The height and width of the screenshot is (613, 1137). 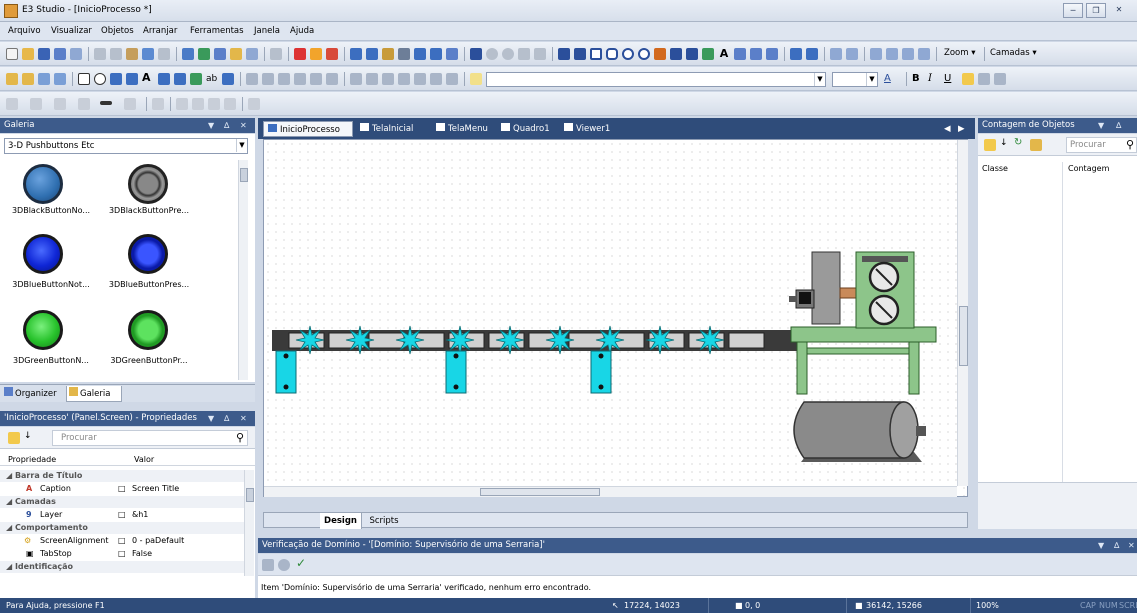 What do you see at coordinates (123, 528) in the screenshot?
I see `prop-category: ◢ Comportamento` at bounding box center [123, 528].